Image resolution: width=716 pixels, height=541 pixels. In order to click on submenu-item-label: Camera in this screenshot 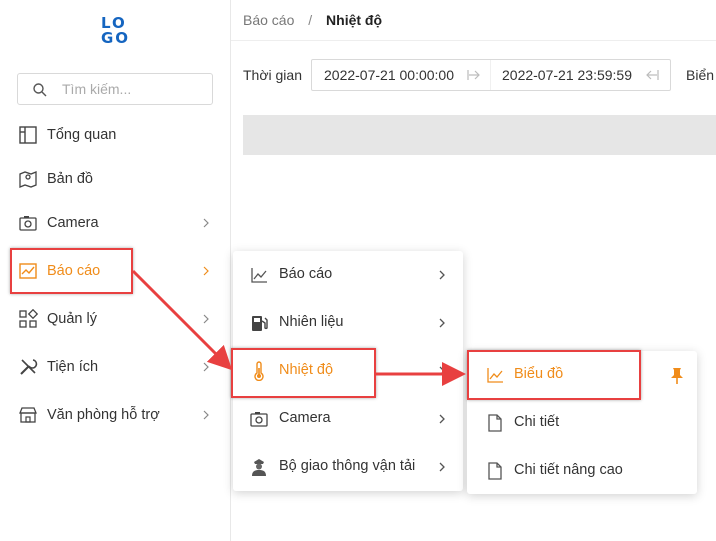, I will do `click(305, 418)`.